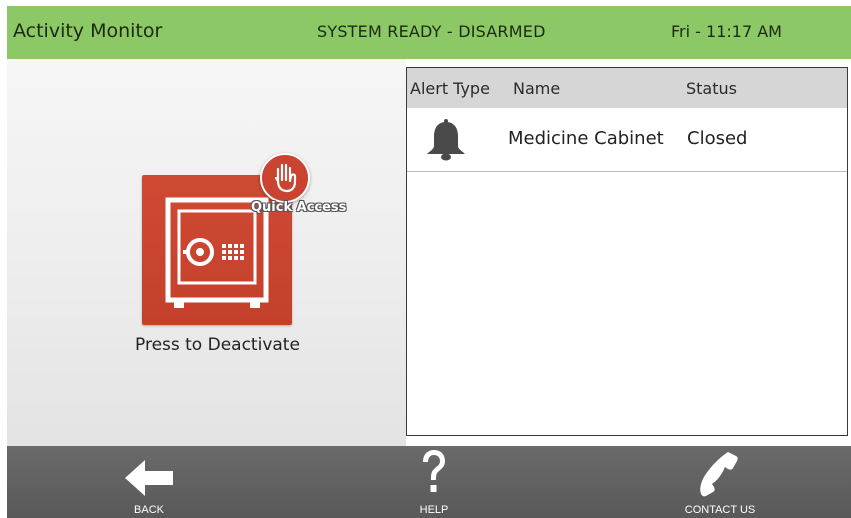  Describe the element at coordinates (720, 510) in the screenshot. I see `contact-us-label: CONTACT US` at that location.